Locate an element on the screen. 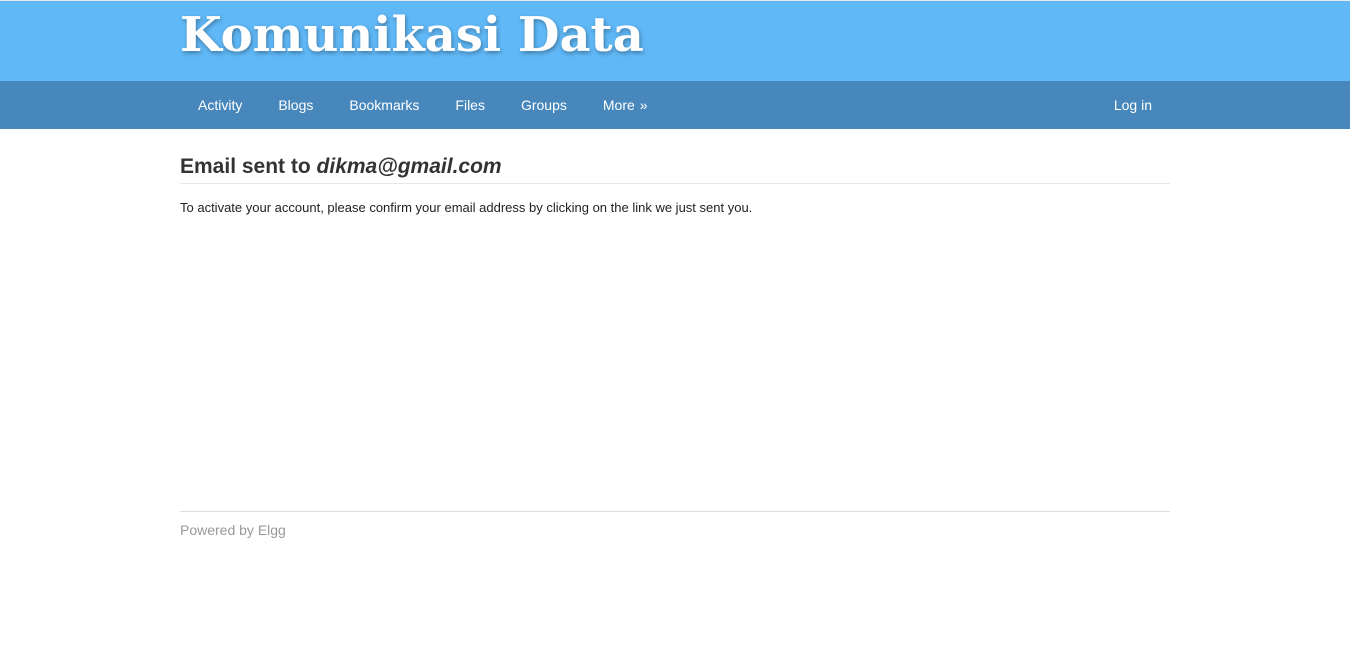  nav-item-activity: Activity is located at coordinates (220, 105).